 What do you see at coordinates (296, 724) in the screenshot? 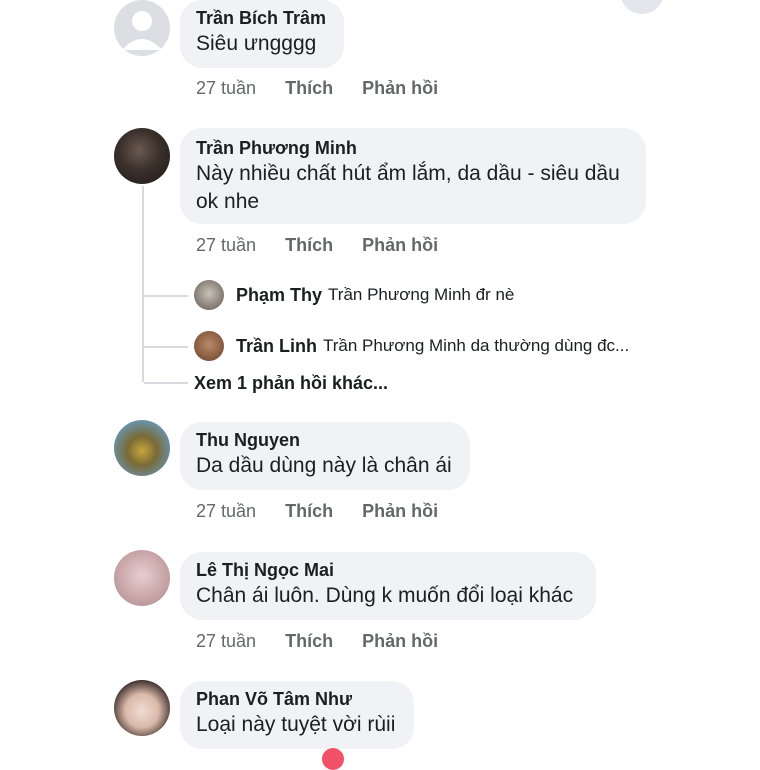
I see `comment-text: Loại này tuyệt vời rùii` at bounding box center [296, 724].